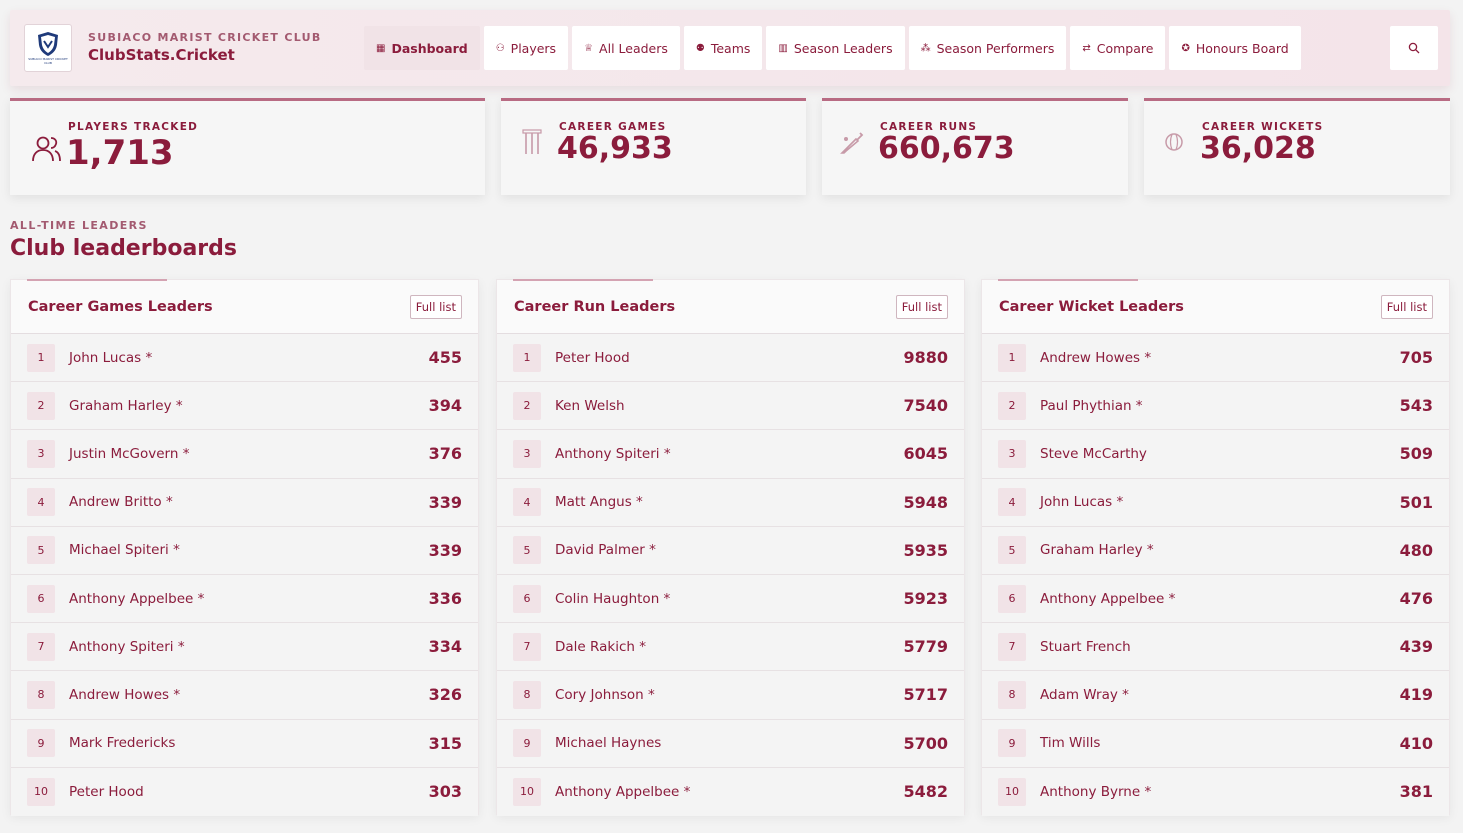 The image size is (1463, 833). I want to click on player-value: 339, so click(445, 502).